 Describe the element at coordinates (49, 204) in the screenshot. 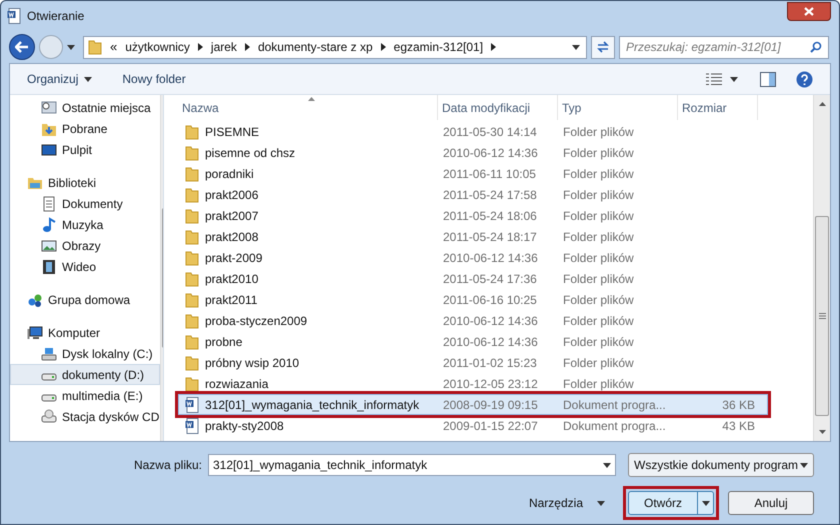

I see `document-icon` at that location.